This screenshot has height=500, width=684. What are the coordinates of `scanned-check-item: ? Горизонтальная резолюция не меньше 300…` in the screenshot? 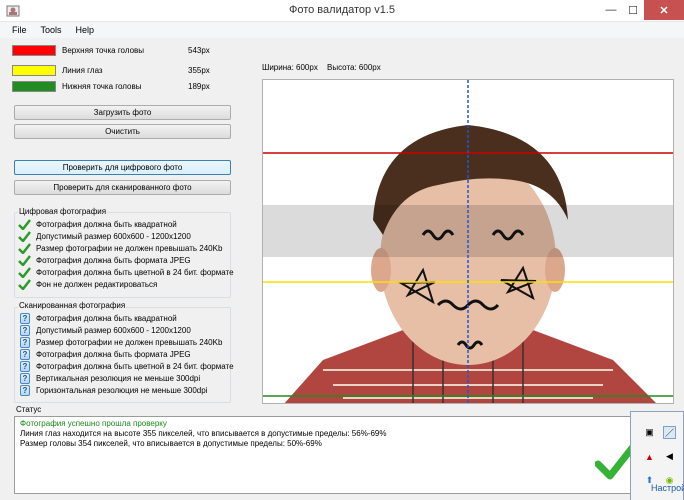 It's located at (124, 390).